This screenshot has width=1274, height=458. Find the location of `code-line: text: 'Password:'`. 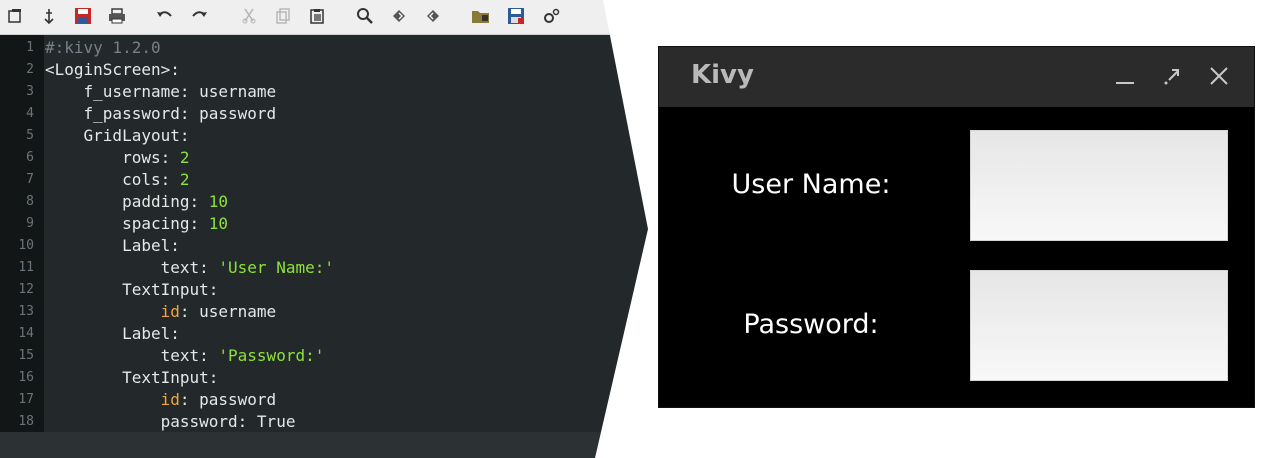

code-line: text: 'Password:' is located at coordinates (185, 356).